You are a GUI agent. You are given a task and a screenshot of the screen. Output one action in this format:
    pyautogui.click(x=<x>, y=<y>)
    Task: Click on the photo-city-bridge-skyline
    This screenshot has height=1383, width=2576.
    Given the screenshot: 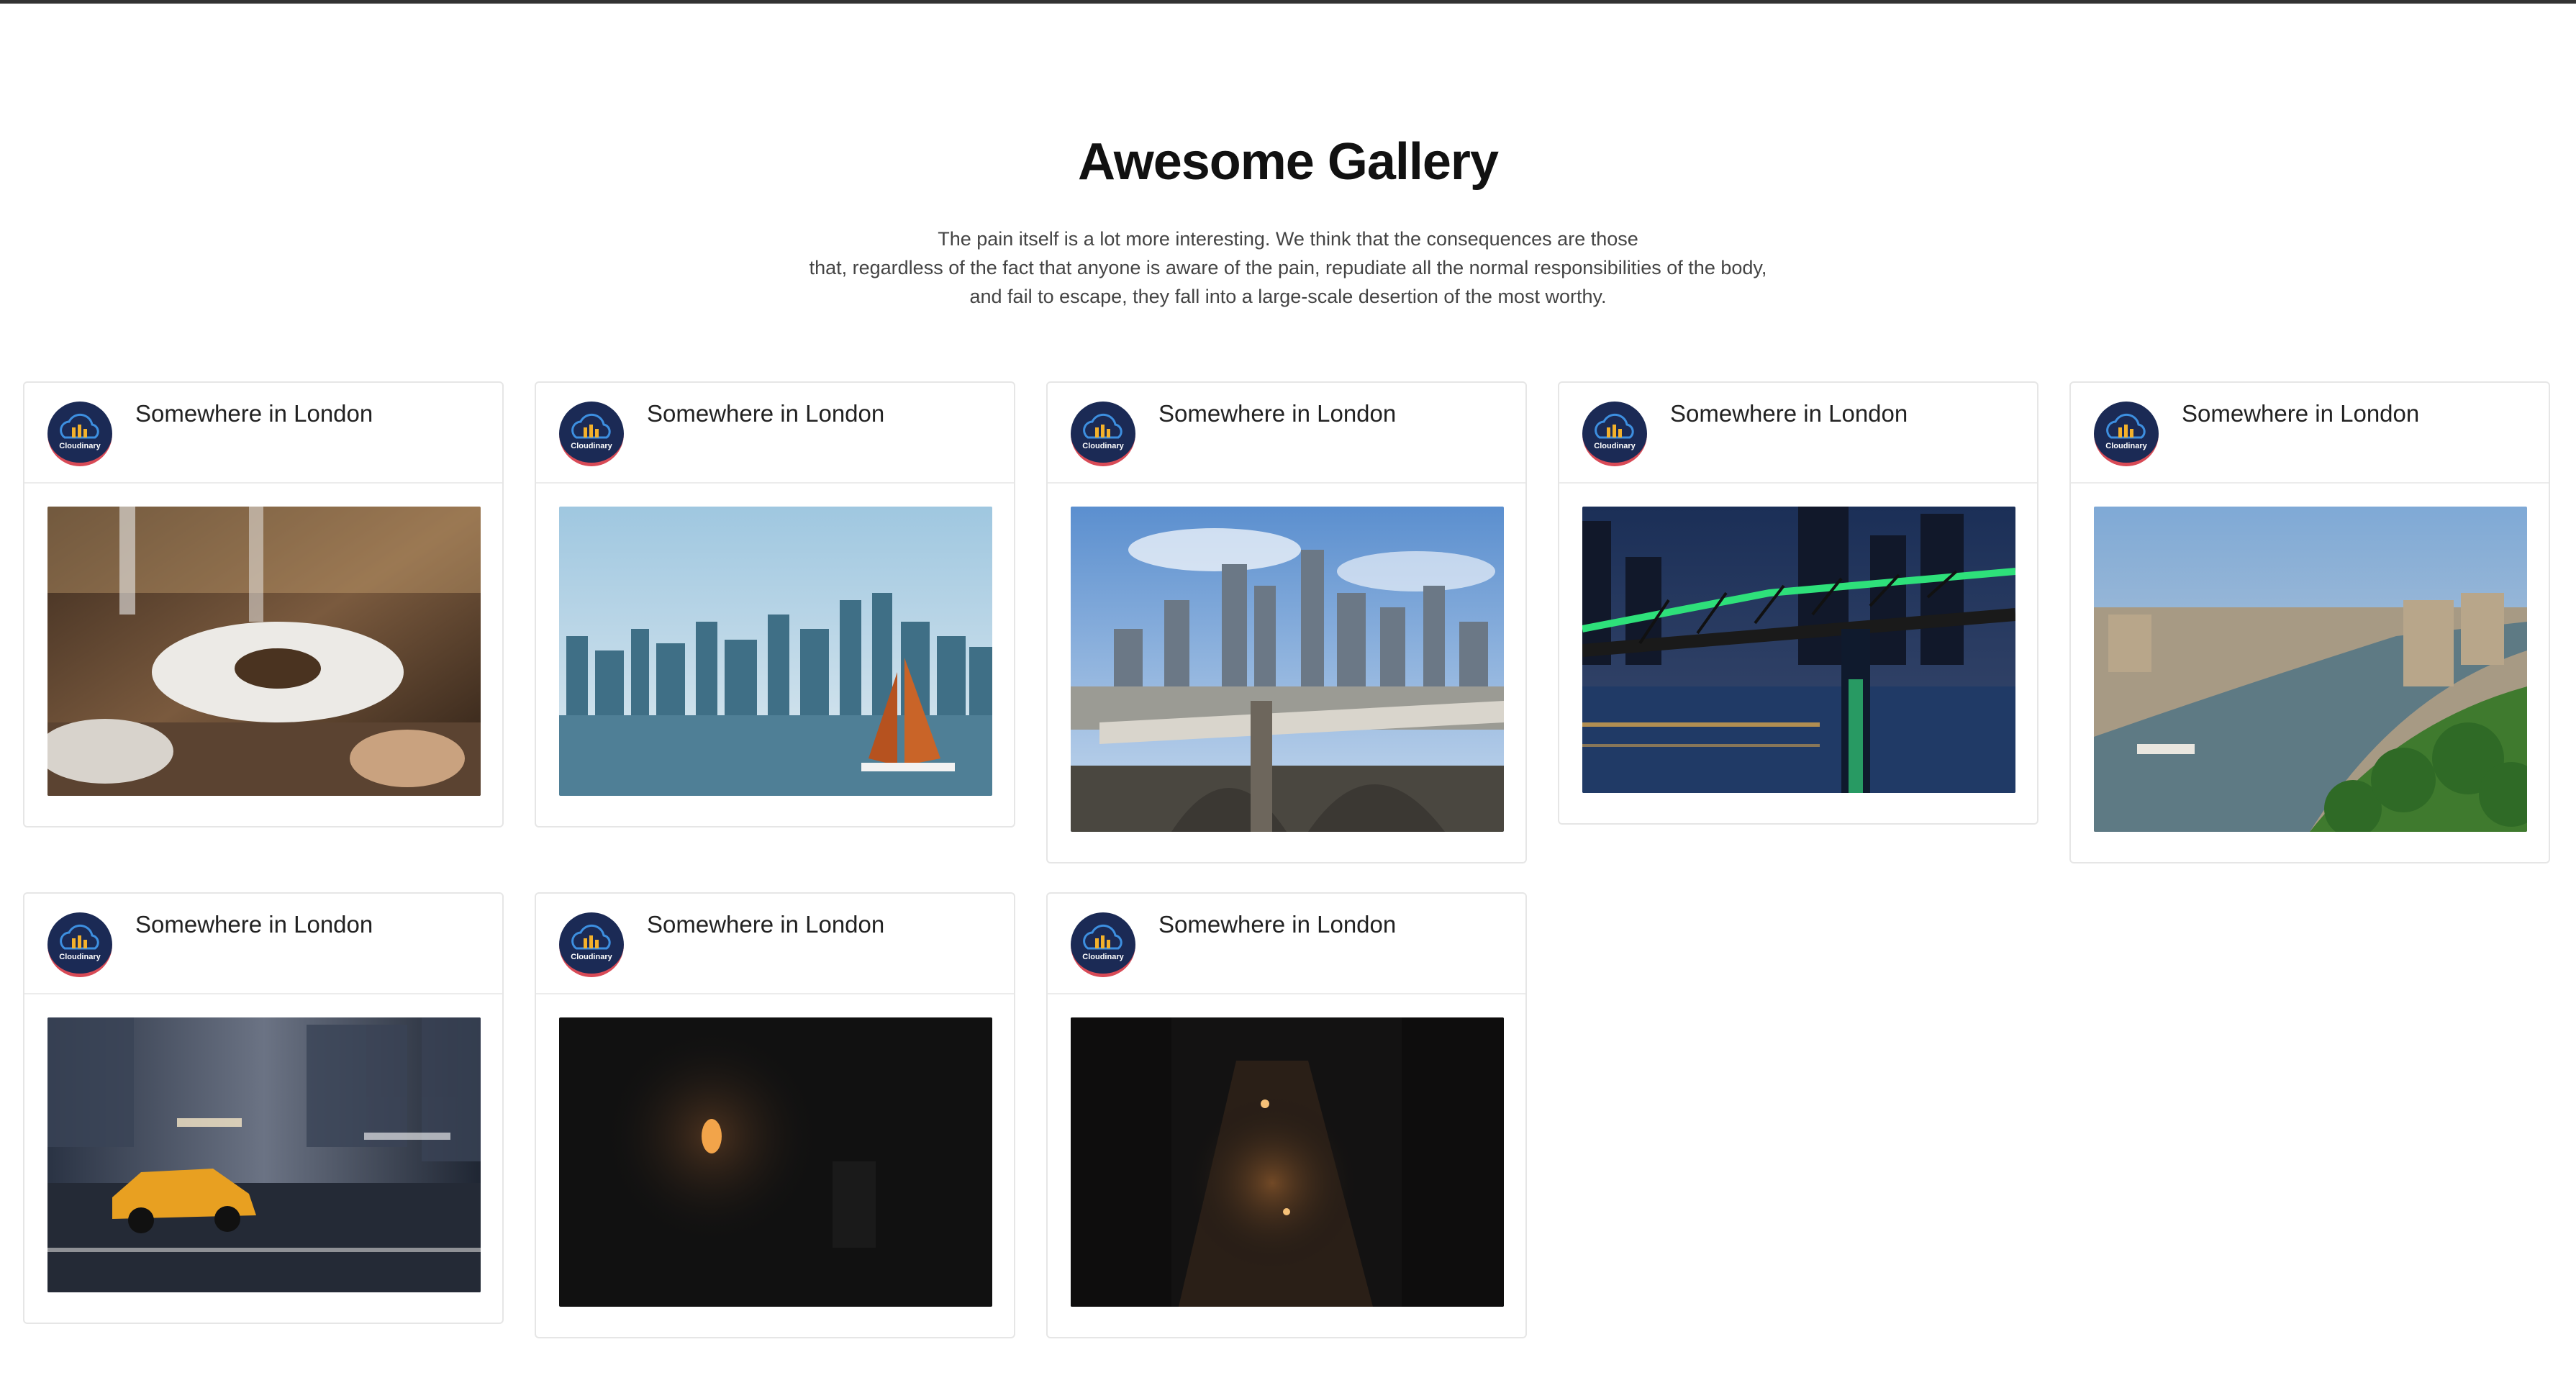 What is the action you would take?
    pyautogui.click(x=1287, y=669)
    